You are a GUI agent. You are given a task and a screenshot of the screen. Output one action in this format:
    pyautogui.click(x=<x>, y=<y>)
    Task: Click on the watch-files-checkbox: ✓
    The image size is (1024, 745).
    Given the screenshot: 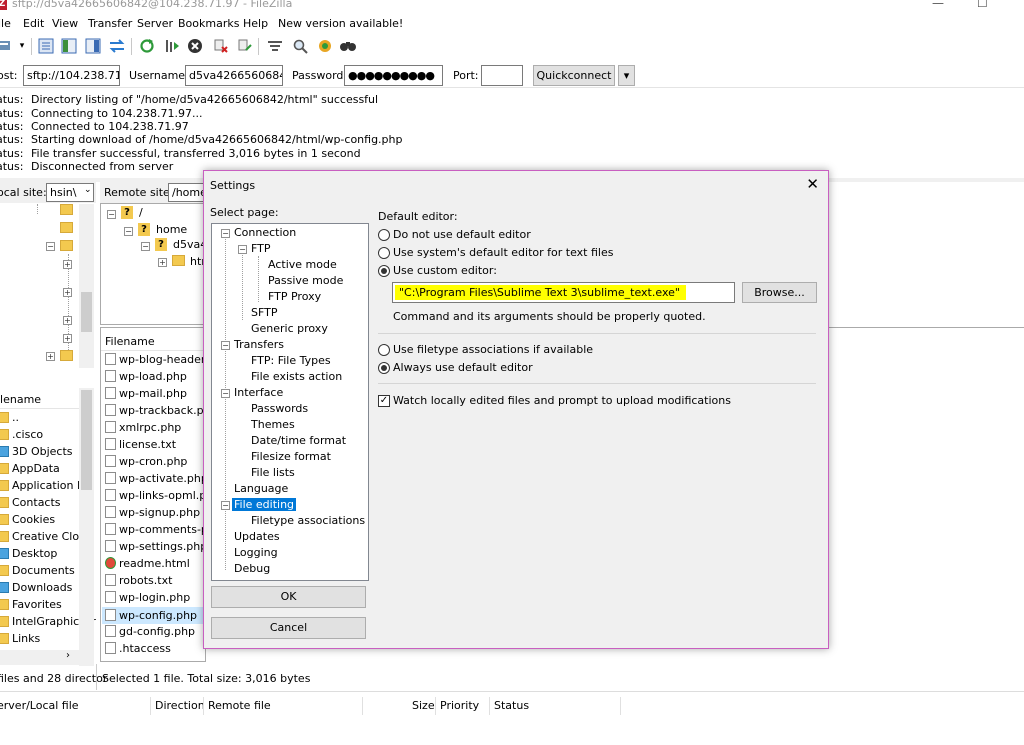 What is the action you would take?
    pyautogui.click(x=384, y=401)
    